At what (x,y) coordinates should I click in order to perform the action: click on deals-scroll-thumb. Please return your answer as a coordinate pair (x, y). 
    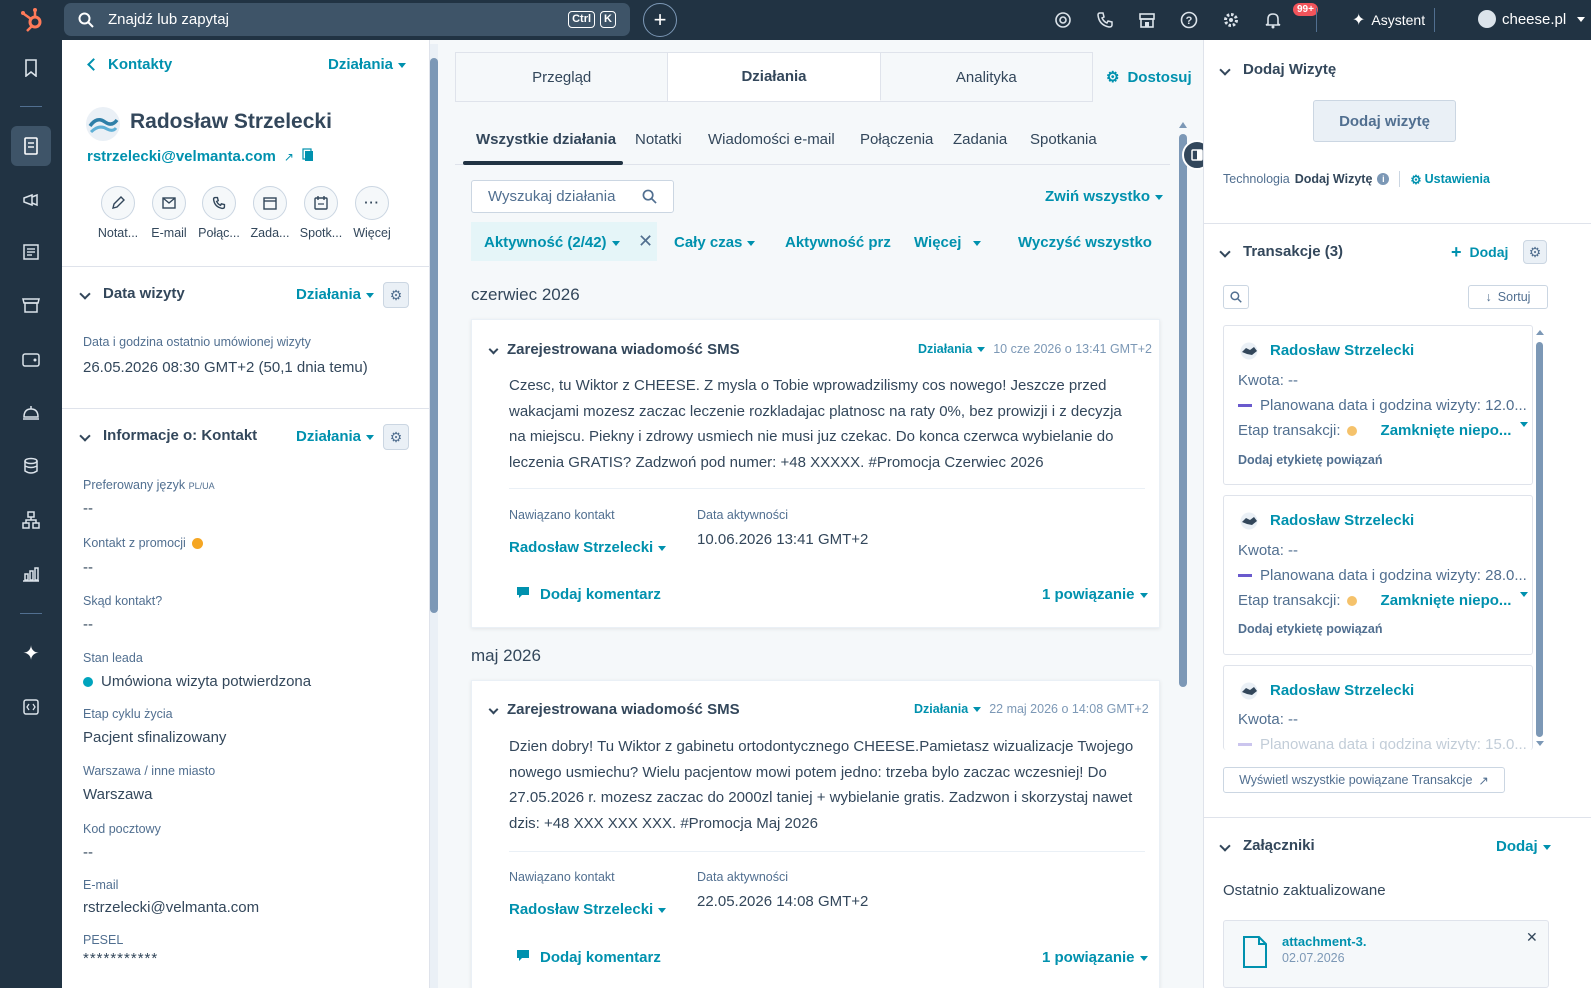
    Looking at the image, I should click on (1539, 539).